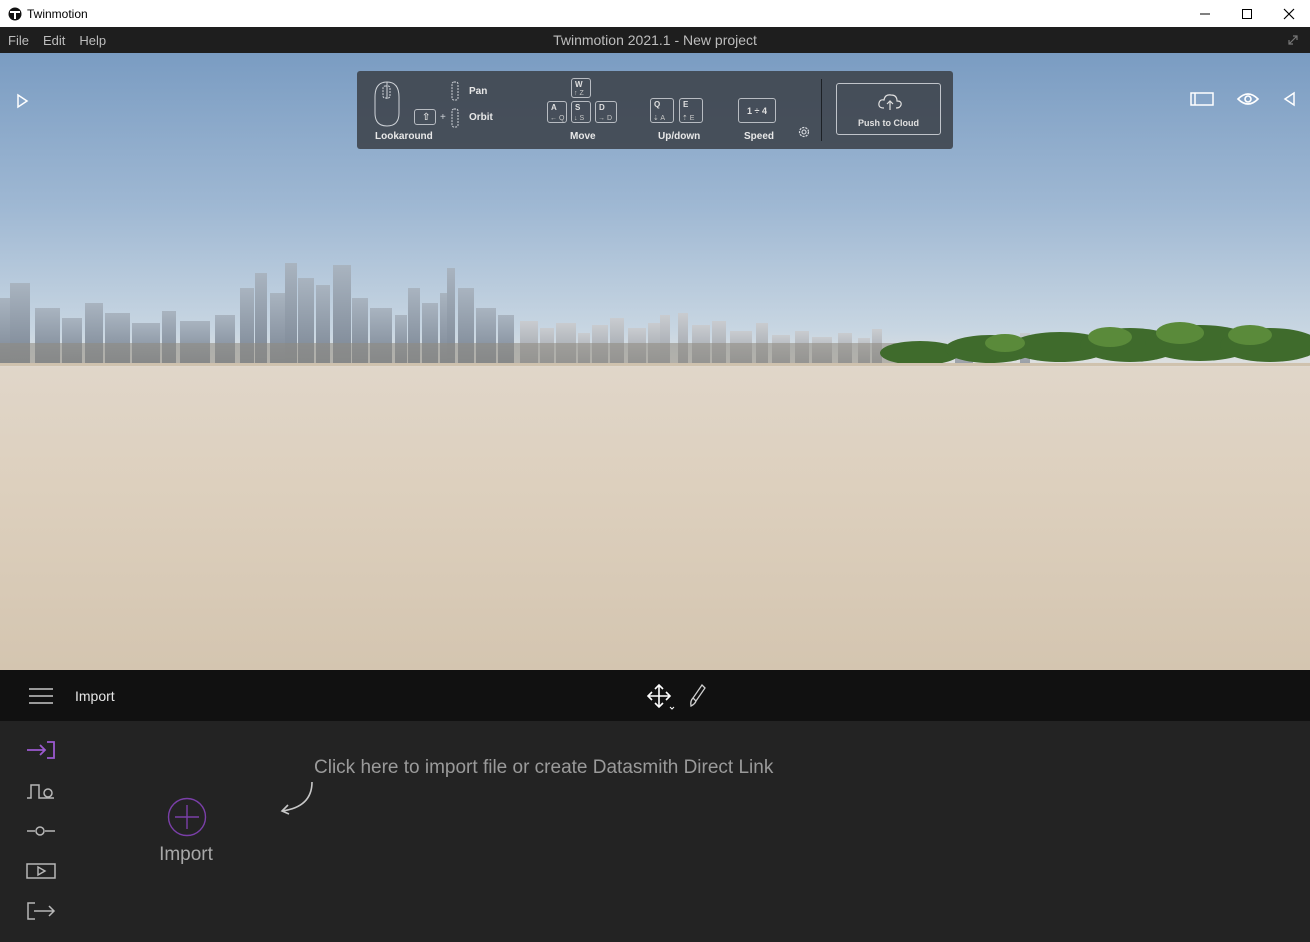 The image size is (1310, 942). I want to click on project-title: Twinmotion 2021.1 - New project, so click(655, 40).